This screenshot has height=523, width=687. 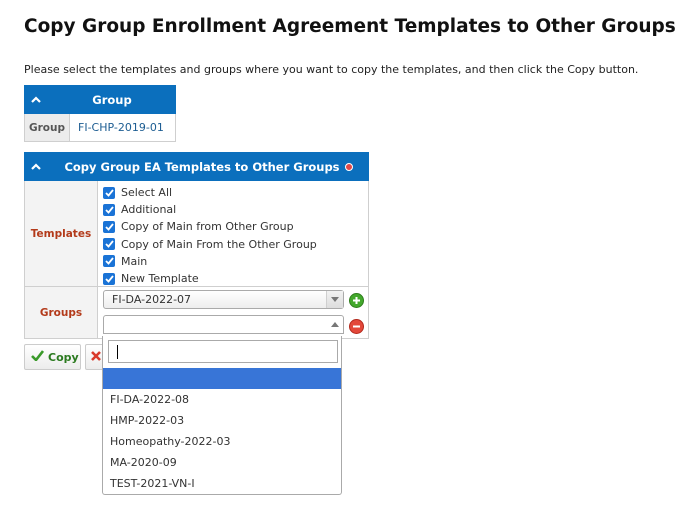 What do you see at coordinates (335, 324) in the screenshot?
I see `dropdown-arrow-up-icon` at bounding box center [335, 324].